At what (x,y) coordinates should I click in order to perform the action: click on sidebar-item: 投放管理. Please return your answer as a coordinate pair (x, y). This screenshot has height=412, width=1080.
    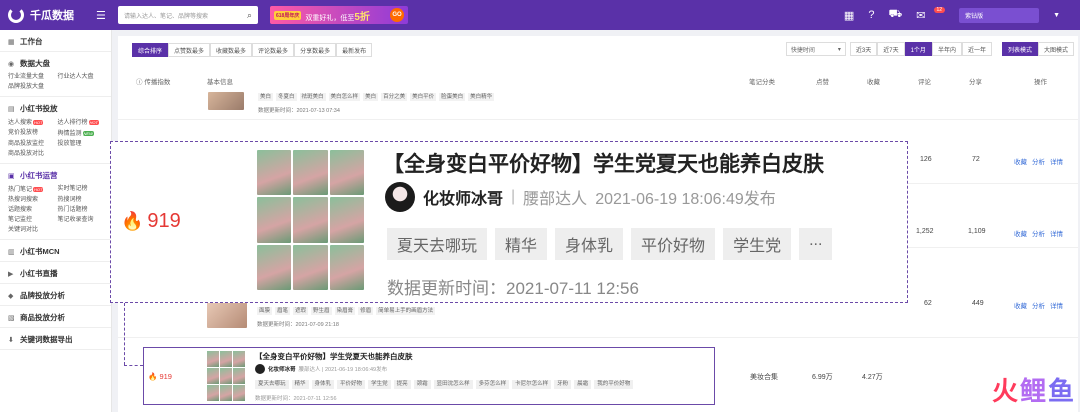
    Looking at the image, I should click on (81, 144).